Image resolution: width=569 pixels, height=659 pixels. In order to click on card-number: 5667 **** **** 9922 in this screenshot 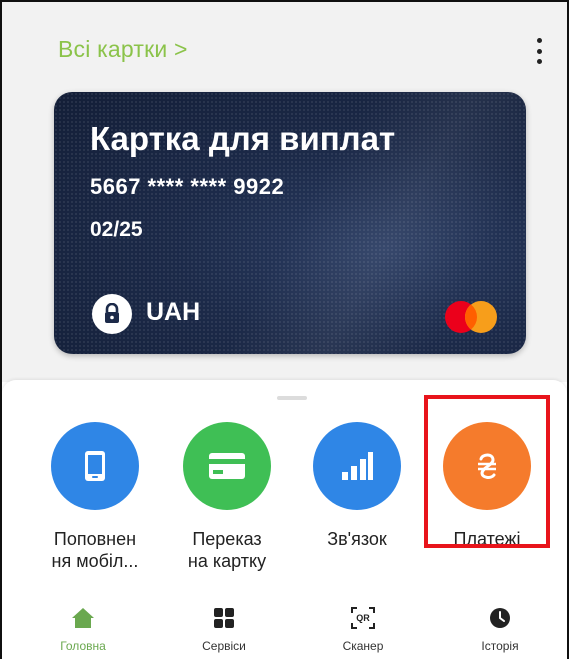, I will do `click(187, 186)`.